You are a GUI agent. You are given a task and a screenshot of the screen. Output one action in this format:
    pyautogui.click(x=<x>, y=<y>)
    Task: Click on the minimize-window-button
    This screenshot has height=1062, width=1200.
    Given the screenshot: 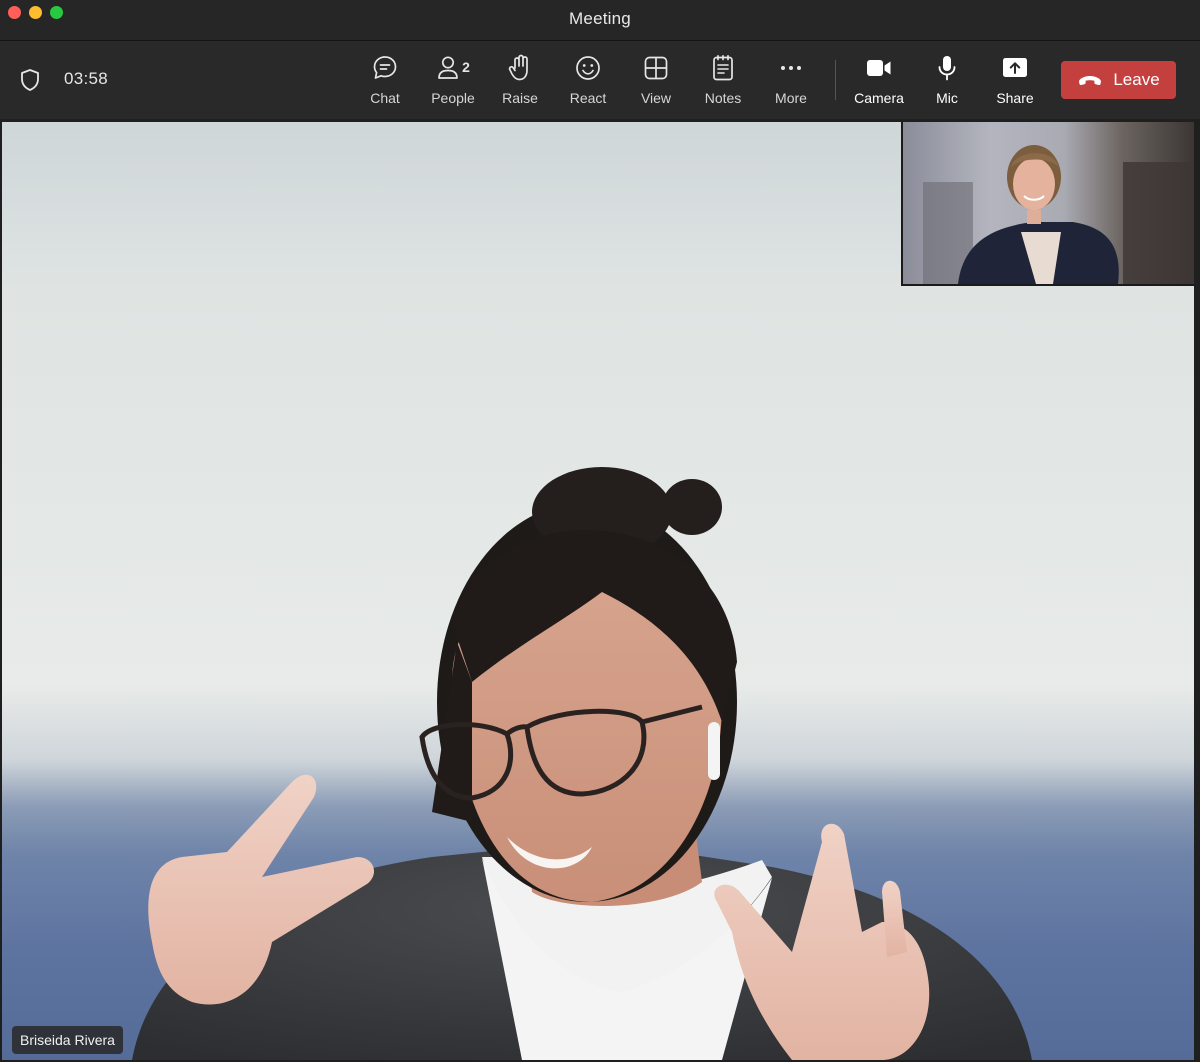 What is the action you would take?
    pyautogui.click(x=35, y=12)
    